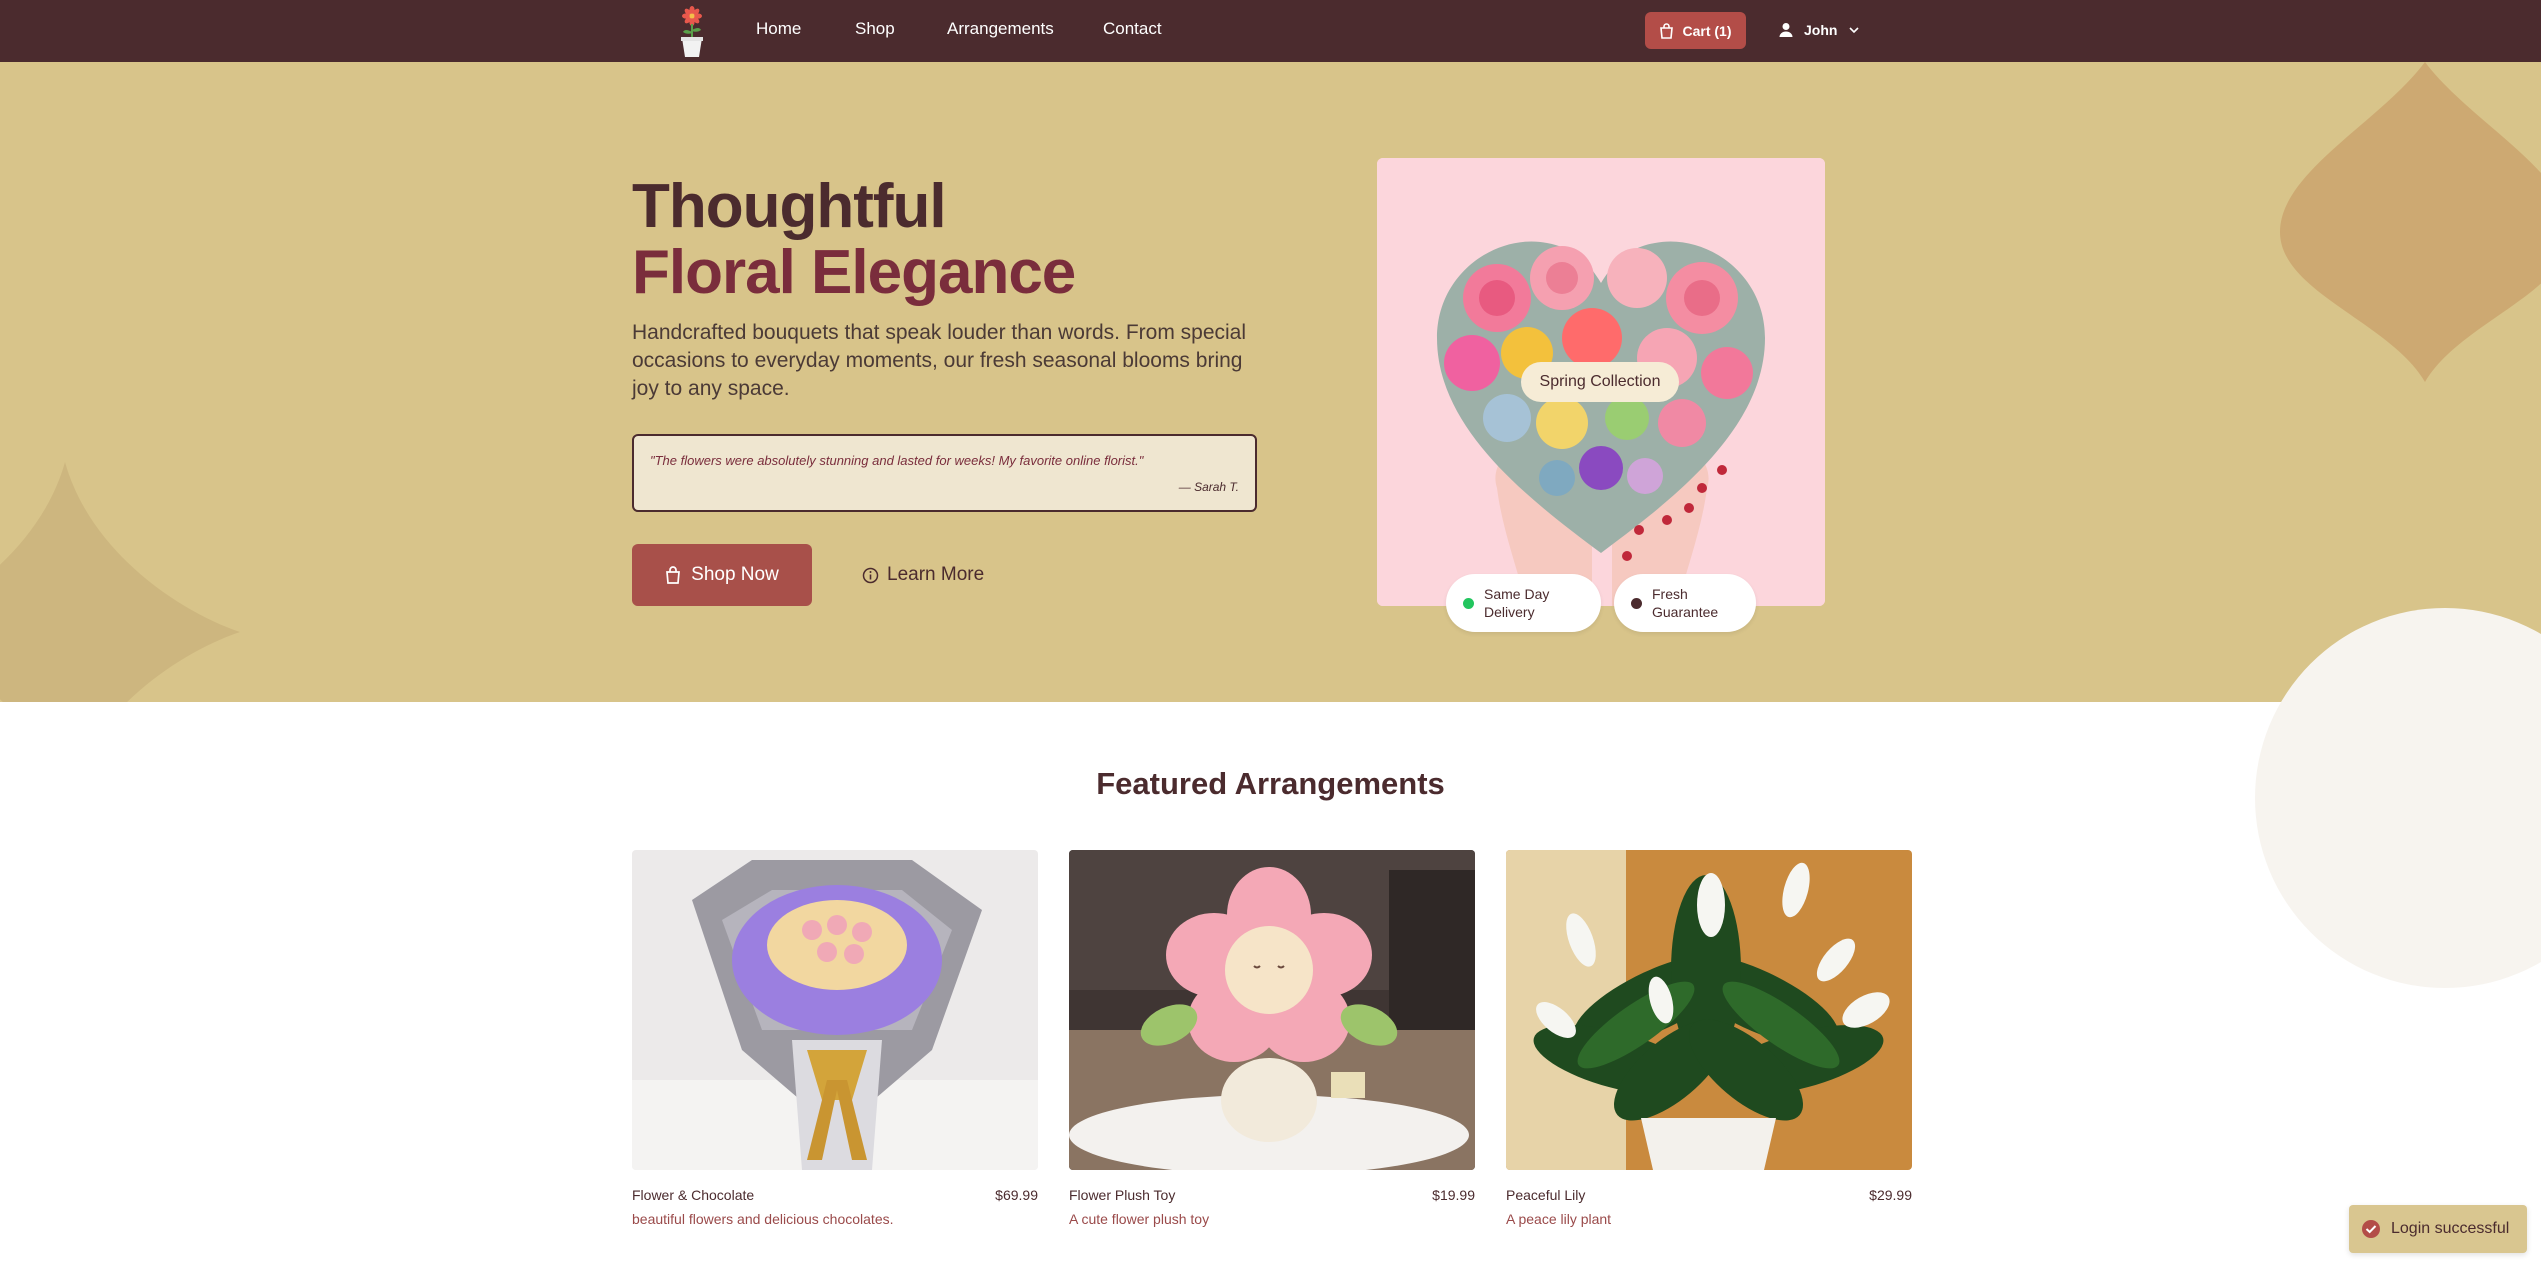 The height and width of the screenshot is (1267, 2541). I want to click on chevron-down-icon, so click(1854, 30).